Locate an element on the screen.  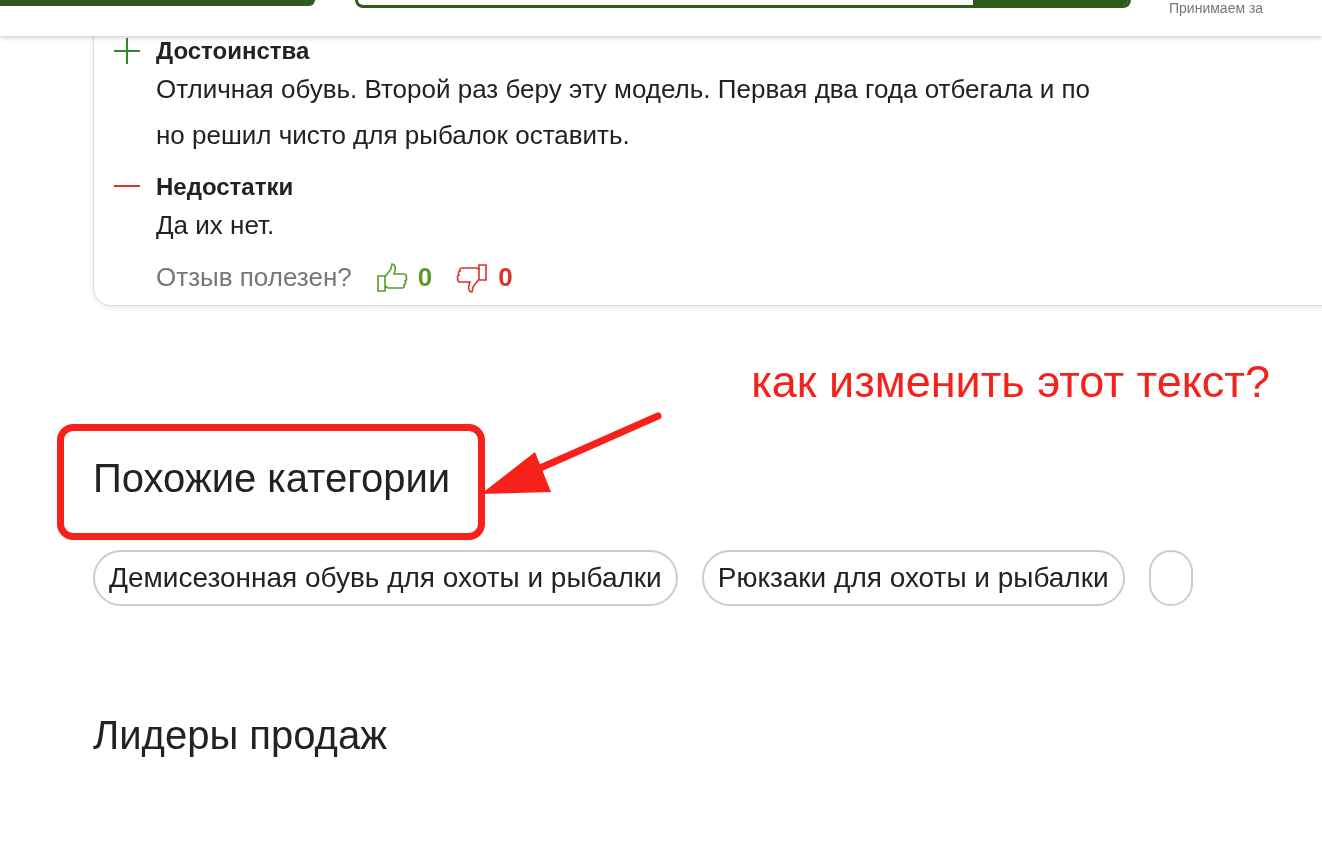
helpful-question: Отзыв полезен? is located at coordinates (254, 277).